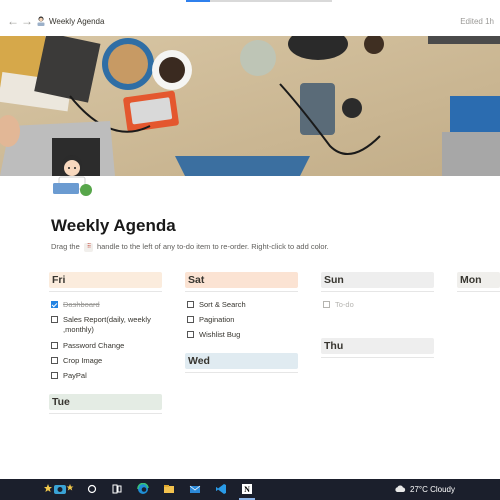  Describe the element at coordinates (400, 489) in the screenshot. I see `weather-cloud-icon` at that location.